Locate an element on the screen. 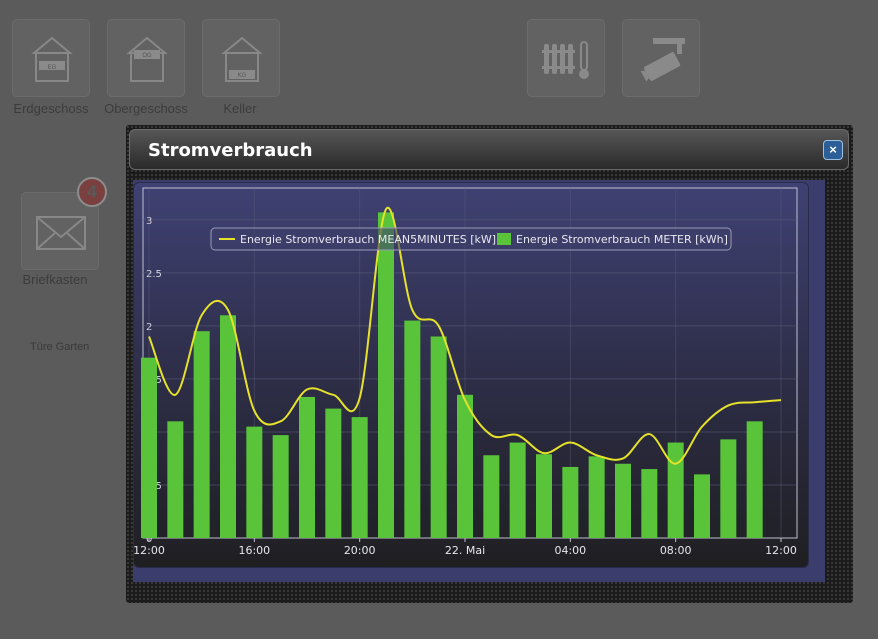 The width and height of the screenshot is (878, 639). close-button: × is located at coordinates (833, 150).